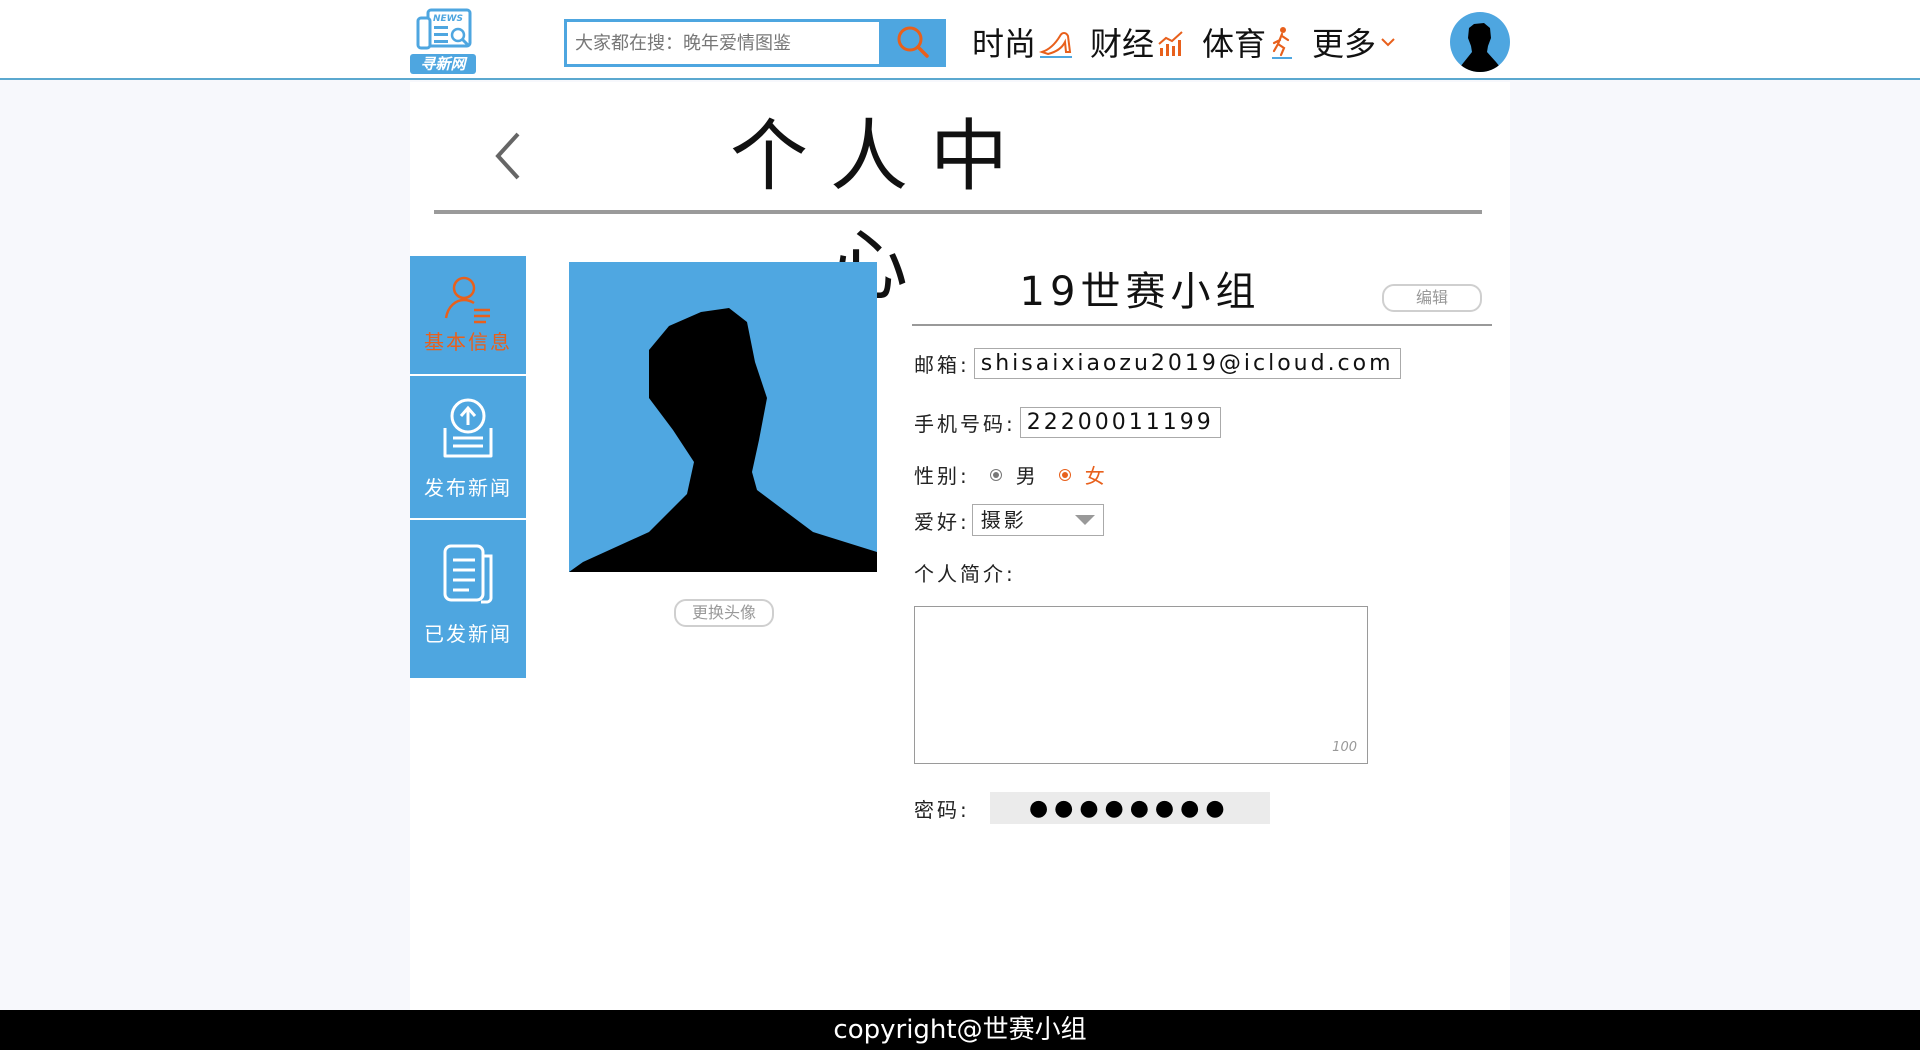 Image resolution: width=1920 pixels, height=1050 pixels. I want to click on copyright-text: copyright@世赛小组, so click(960, 1030).